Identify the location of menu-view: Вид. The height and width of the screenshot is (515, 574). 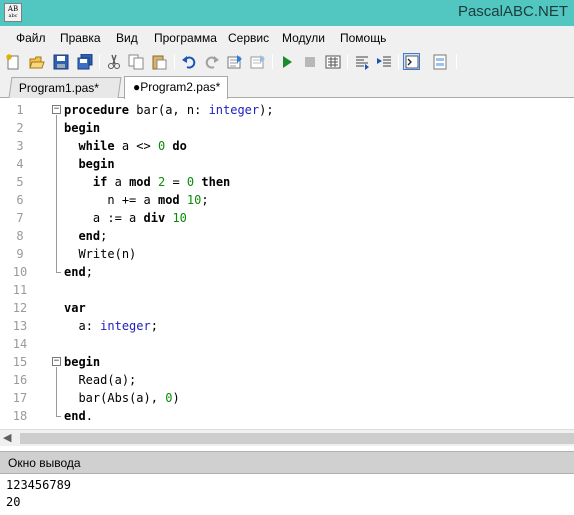
(127, 38).